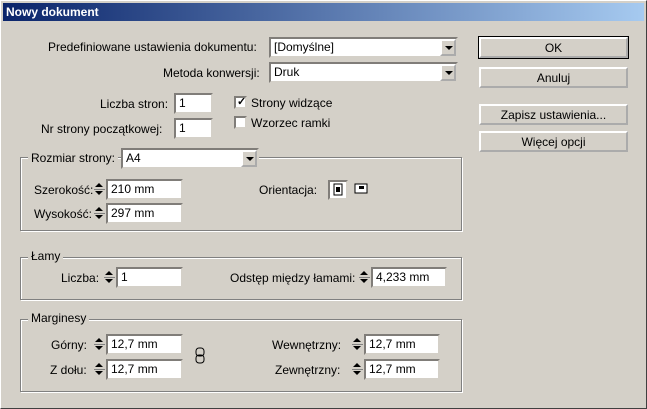 The height and width of the screenshot is (409, 647). What do you see at coordinates (308, 370) in the screenshot?
I see `outside-margin-label: Zewnętrzny:` at bounding box center [308, 370].